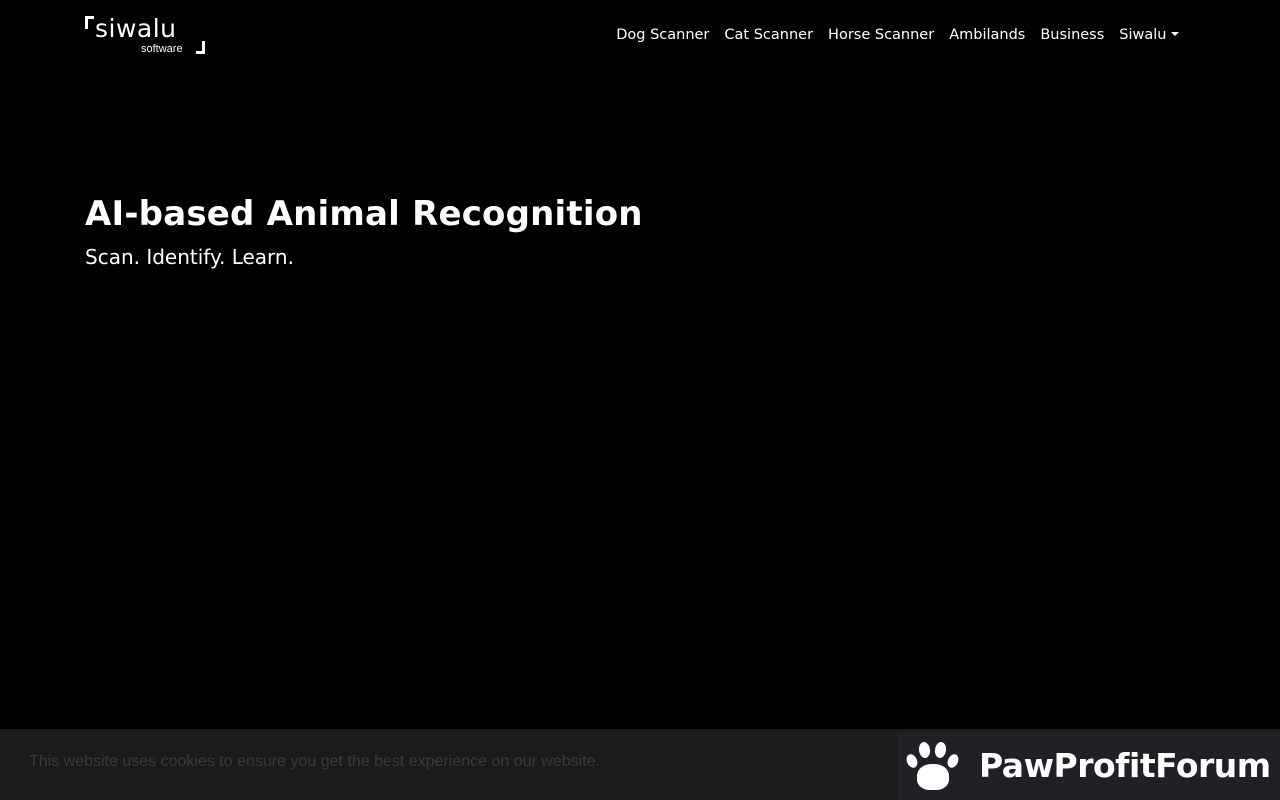 This screenshot has height=800, width=1280. I want to click on nav-cat-scanner: Cat Scanner, so click(769, 35).